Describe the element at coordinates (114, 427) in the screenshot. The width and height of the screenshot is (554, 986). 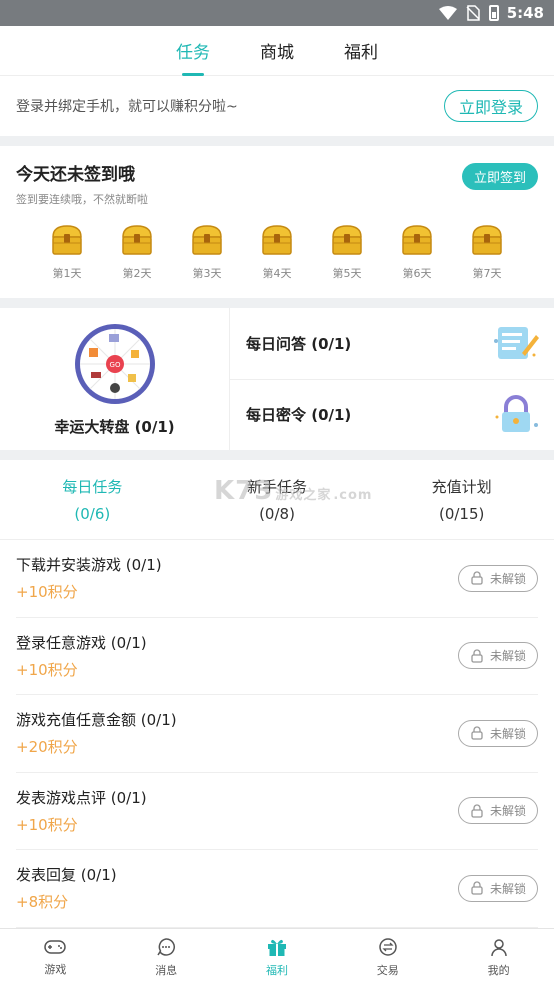
I see `lucky-wheel-label: 幸运大转盘 (0/1)` at that location.